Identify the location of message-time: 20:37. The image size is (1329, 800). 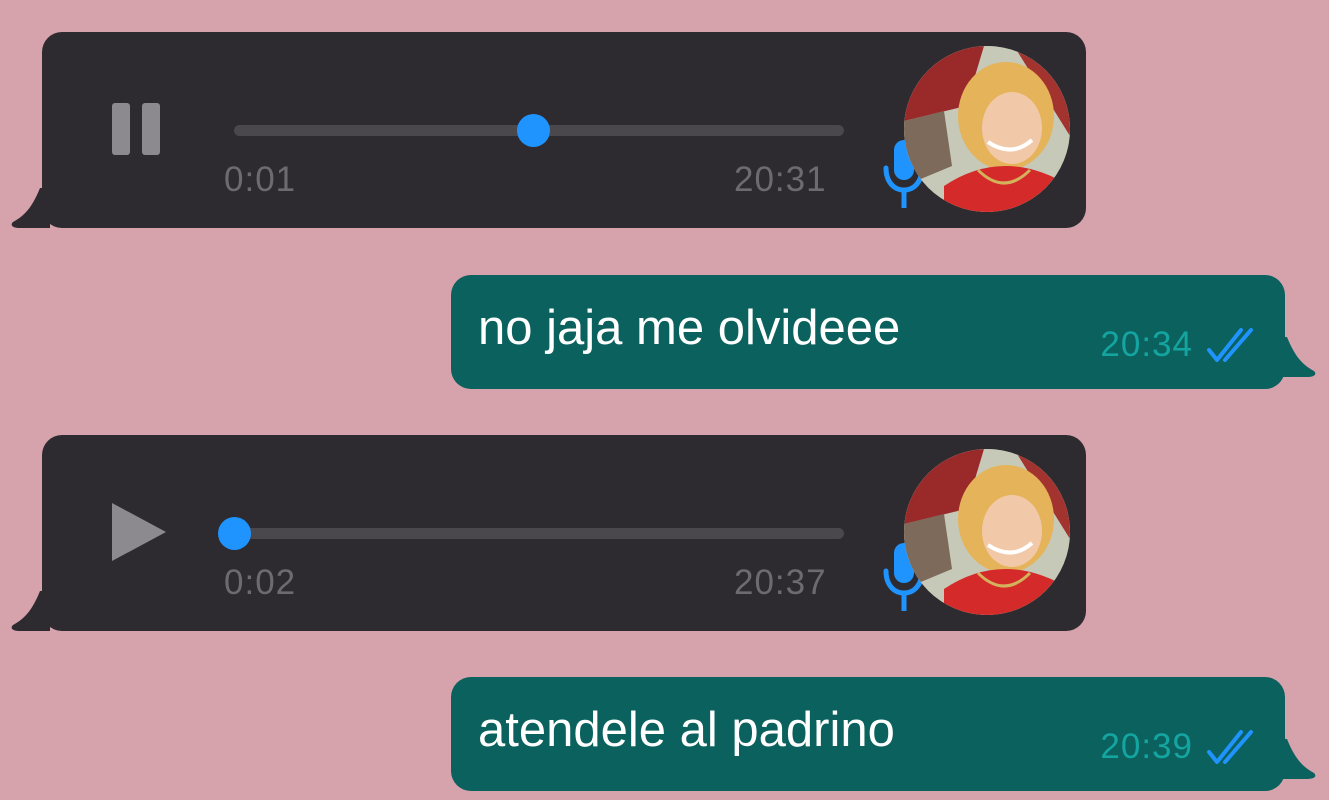
(780, 582).